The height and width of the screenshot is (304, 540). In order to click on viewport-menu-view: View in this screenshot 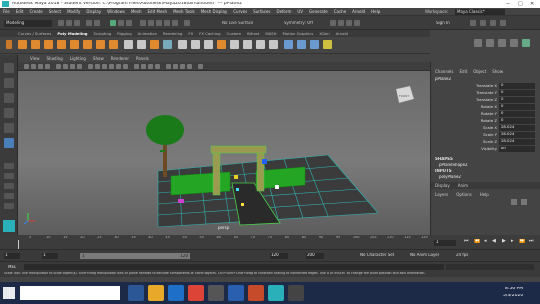, I will do `click(35, 58)`.